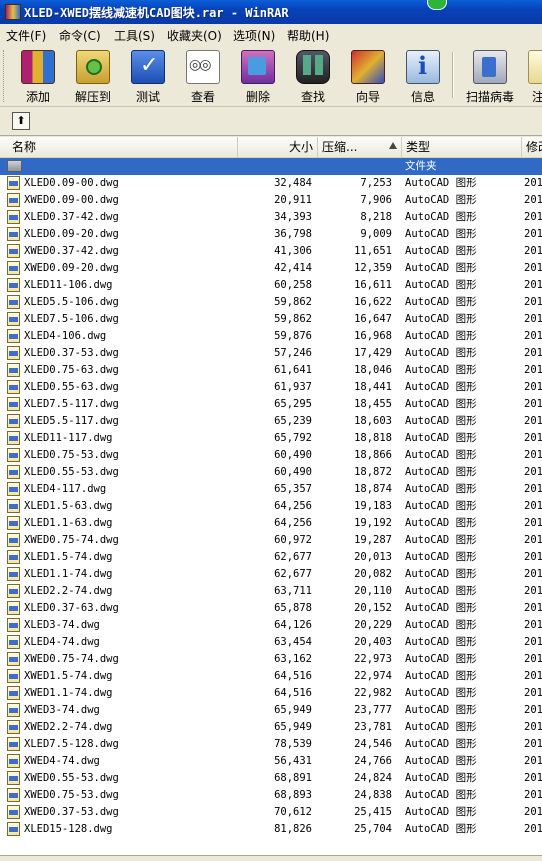  What do you see at coordinates (254, 35) in the screenshot?
I see `menu-options: 选项(N)` at bounding box center [254, 35].